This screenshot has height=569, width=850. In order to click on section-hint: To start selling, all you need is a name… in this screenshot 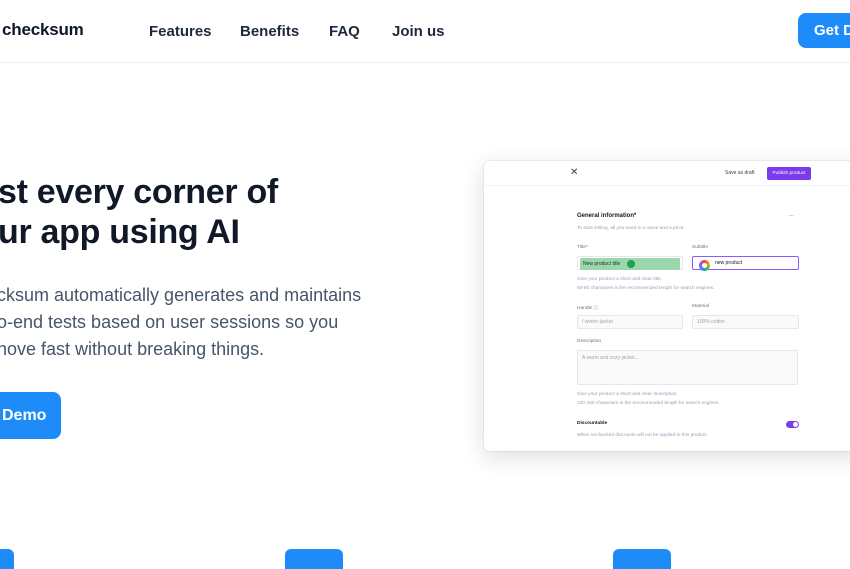, I will do `click(631, 228)`.